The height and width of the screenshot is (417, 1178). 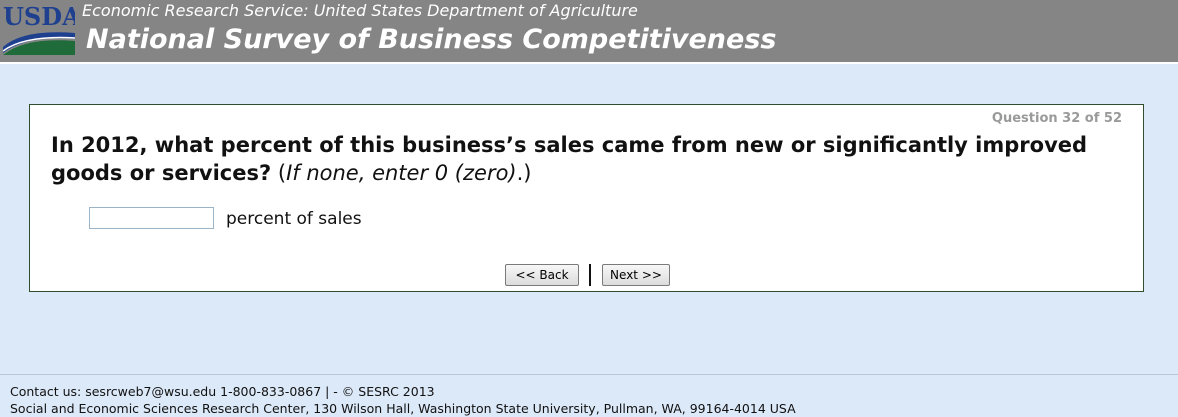 I want to click on next-button: Next >>, so click(x=636, y=275).